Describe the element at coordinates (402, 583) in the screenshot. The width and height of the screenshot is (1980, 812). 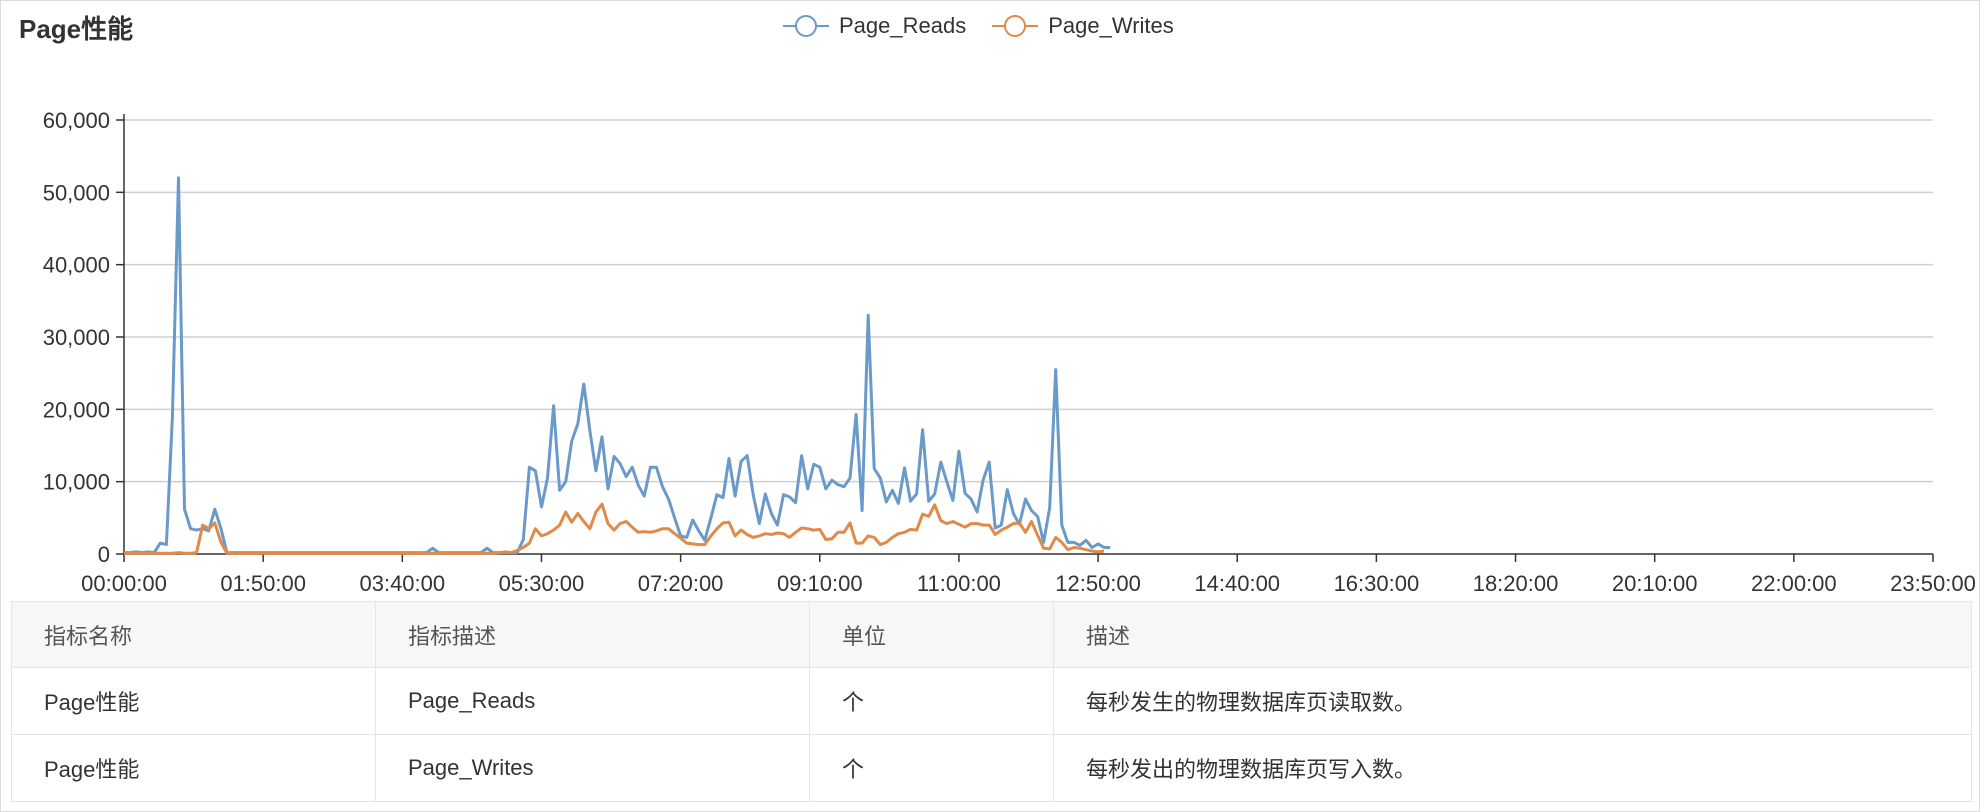
I see `x-tick-label: 03:40:00` at that location.